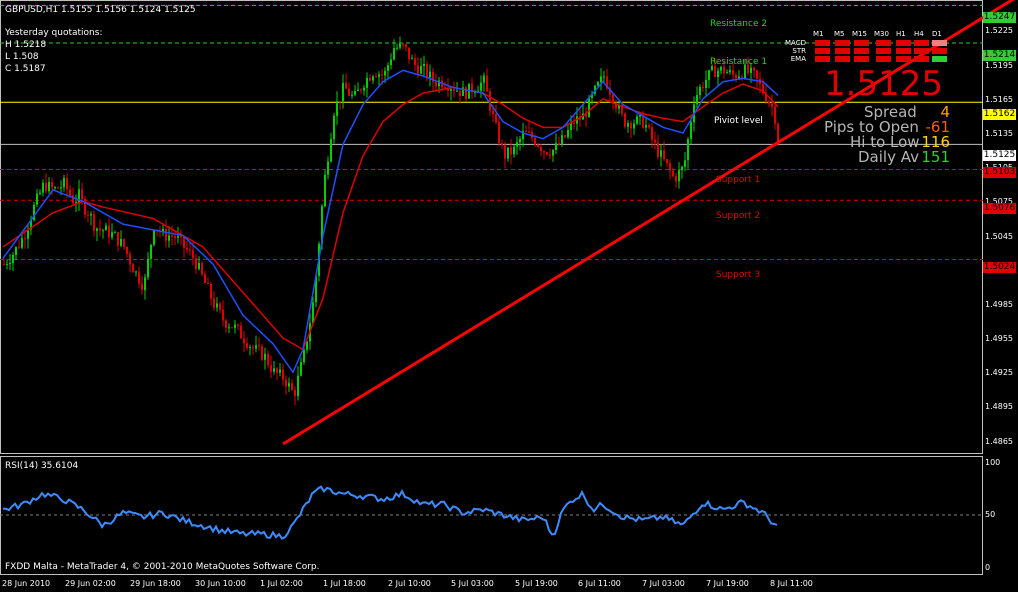  What do you see at coordinates (999, 236) in the screenshot?
I see `price-tick: 1.5045` at bounding box center [999, 236].